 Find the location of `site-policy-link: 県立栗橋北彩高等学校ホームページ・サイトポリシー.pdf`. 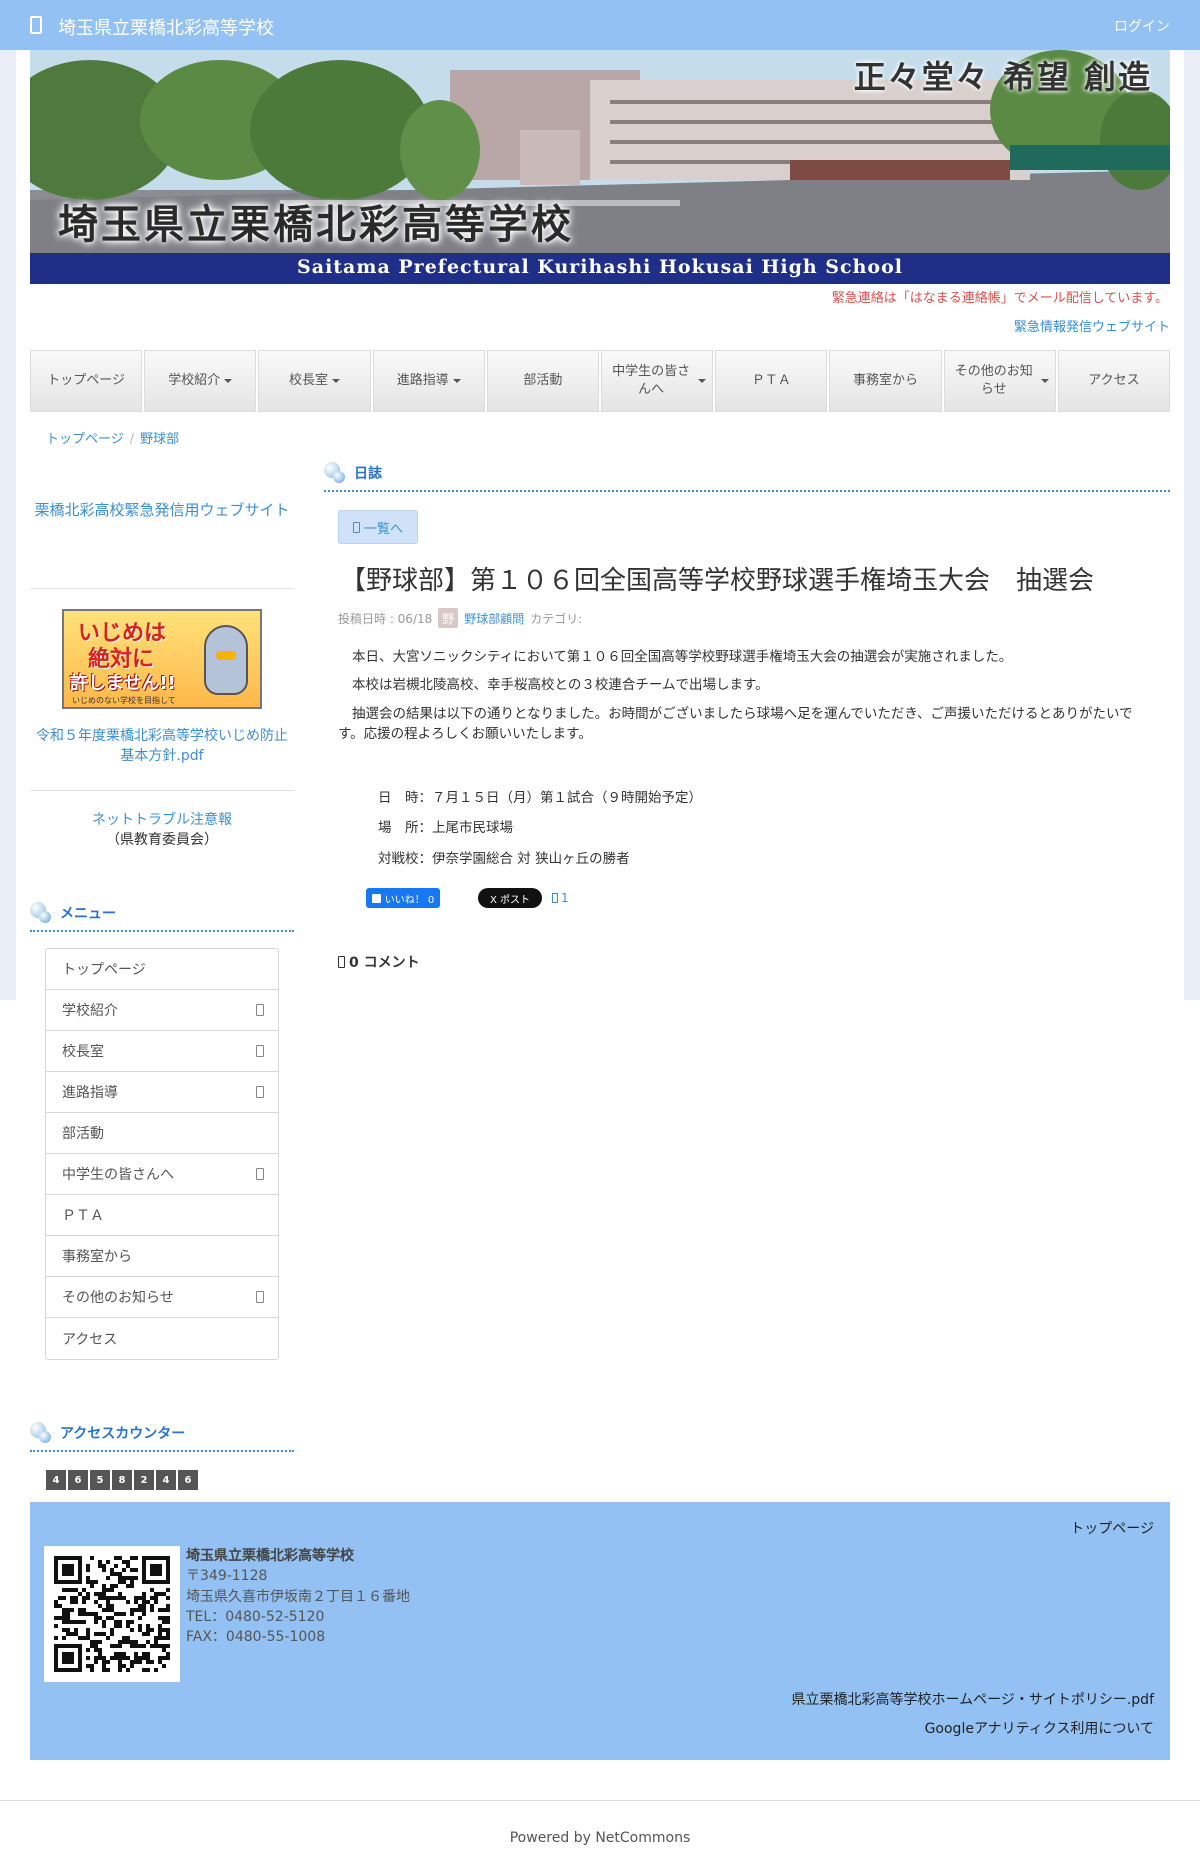

site-policy-link: 県立栗橋北彩高等学校ホームページ・サイトポリシー.pdf is located at coordinates (973, 1700).